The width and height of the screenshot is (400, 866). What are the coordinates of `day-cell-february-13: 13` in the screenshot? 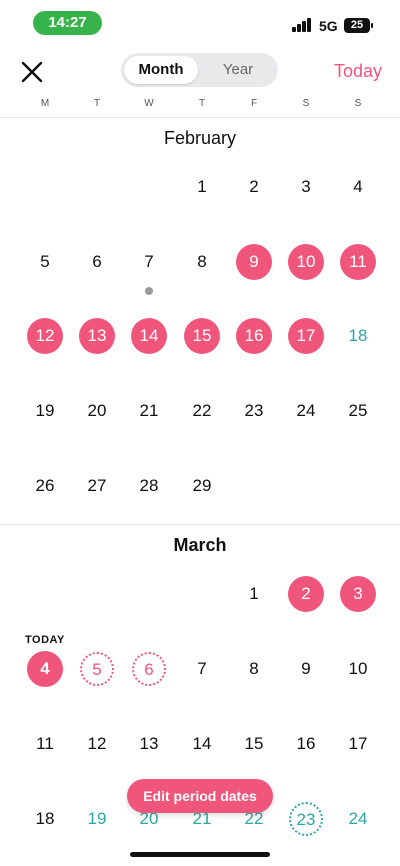 It's located at (97, 336).